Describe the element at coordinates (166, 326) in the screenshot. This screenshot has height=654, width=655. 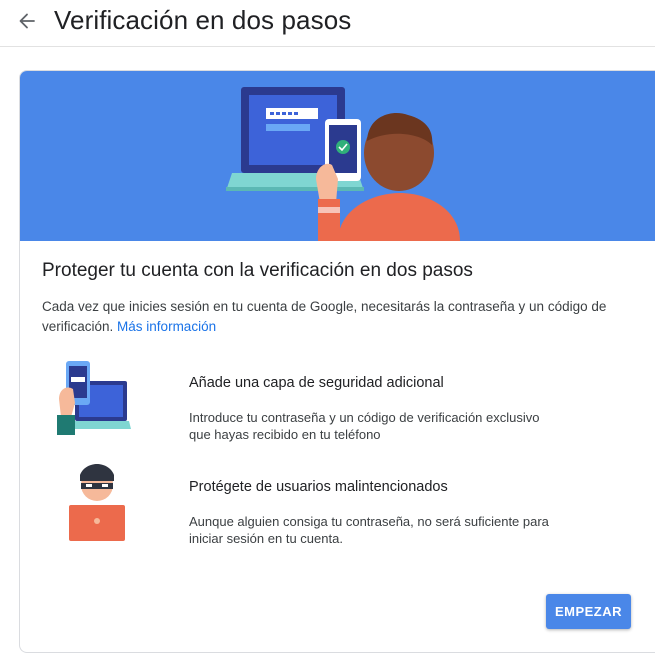
I see `more-info-link: Más información` at that location.